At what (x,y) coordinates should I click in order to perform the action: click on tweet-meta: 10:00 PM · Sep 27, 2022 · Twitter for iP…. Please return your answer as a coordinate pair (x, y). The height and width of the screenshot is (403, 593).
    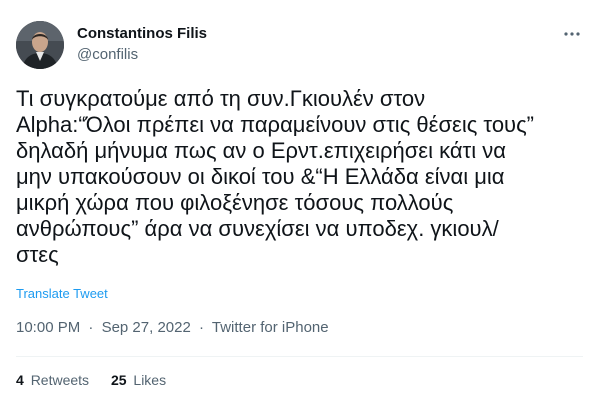
    Looking at the image, I should click on (172, 327).